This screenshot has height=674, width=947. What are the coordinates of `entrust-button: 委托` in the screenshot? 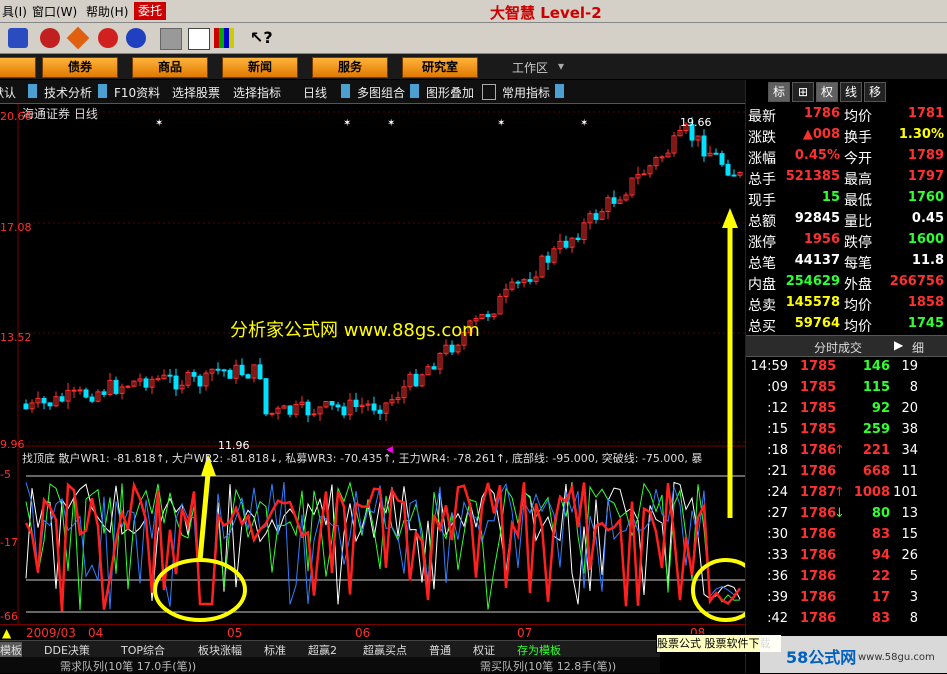 It's located at (150, 11).